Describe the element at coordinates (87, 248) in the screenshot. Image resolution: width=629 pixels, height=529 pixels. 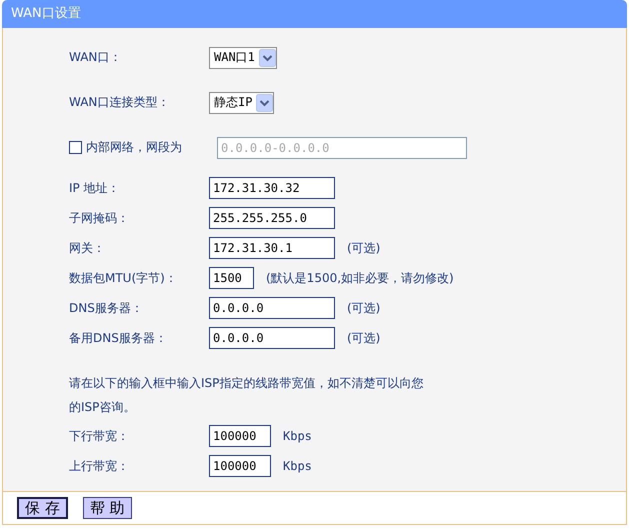
I see `field-label: 网关：` at that location.